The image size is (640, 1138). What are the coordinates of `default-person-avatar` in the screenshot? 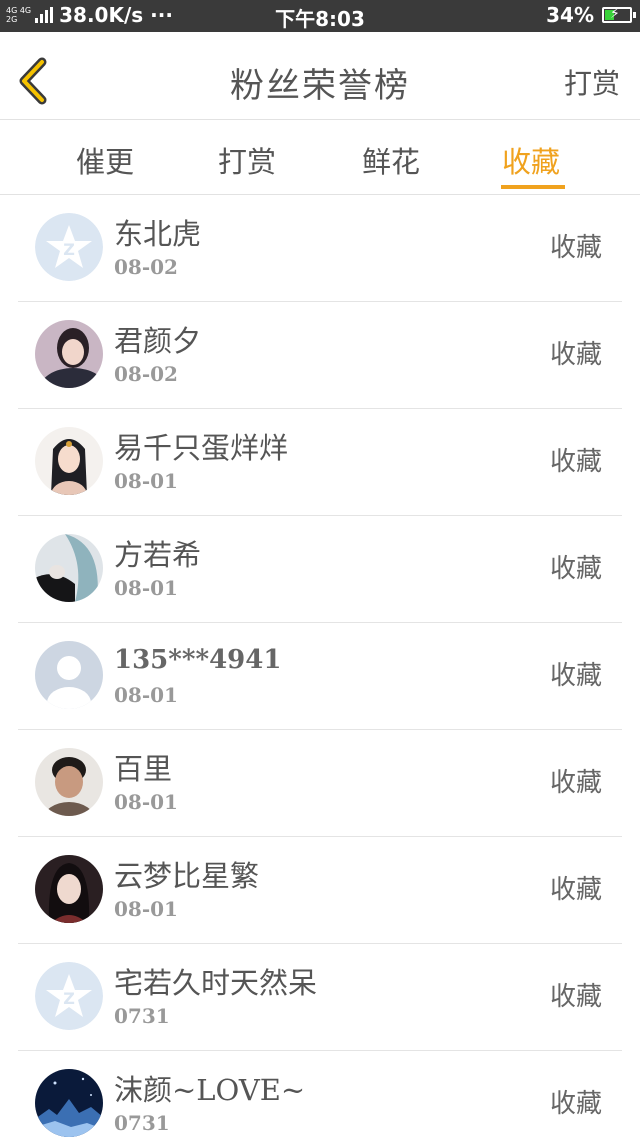 It's located at (69, 675).